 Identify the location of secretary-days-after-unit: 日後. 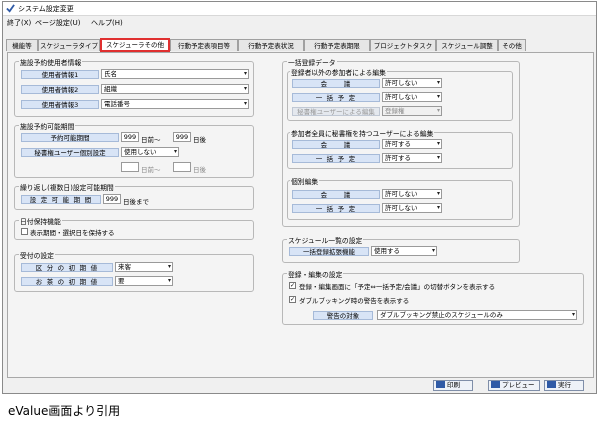
(199, 170).